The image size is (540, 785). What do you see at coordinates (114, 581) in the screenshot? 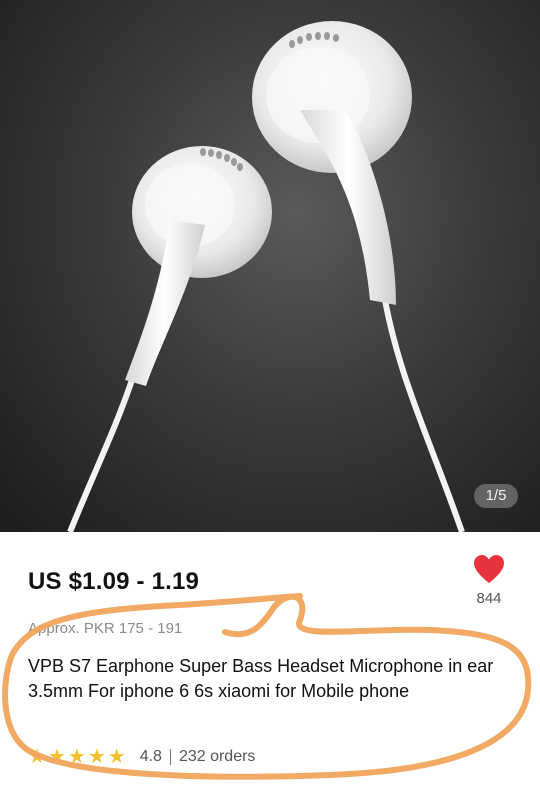
I see `price-range: US $1.09 - 1.19` at bounding box center [114, 581].